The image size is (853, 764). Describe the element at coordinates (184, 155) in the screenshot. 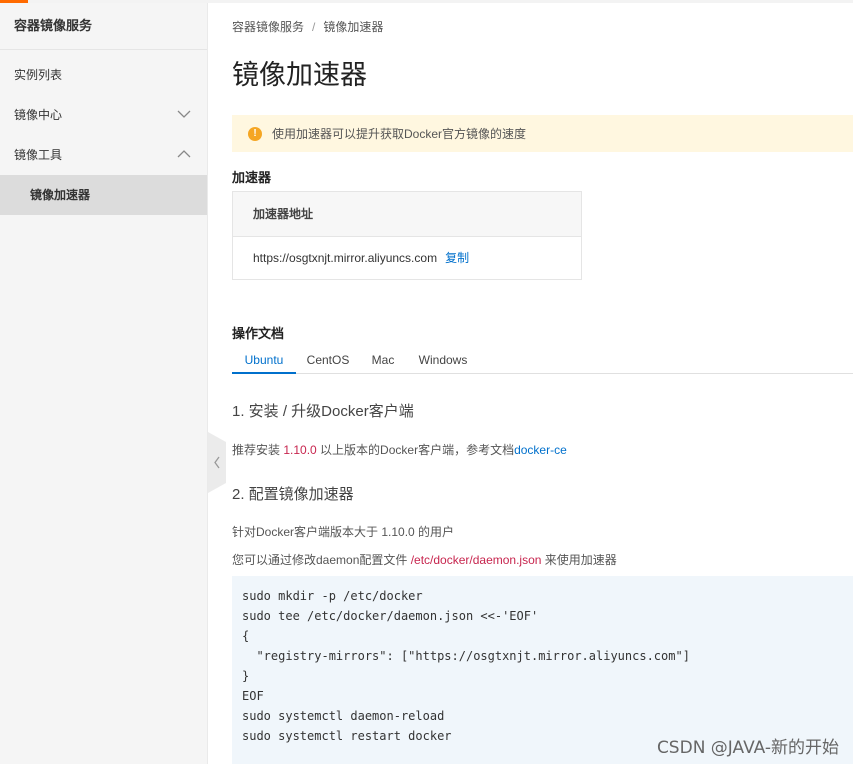

I see `chevron-up-icon` at that location.